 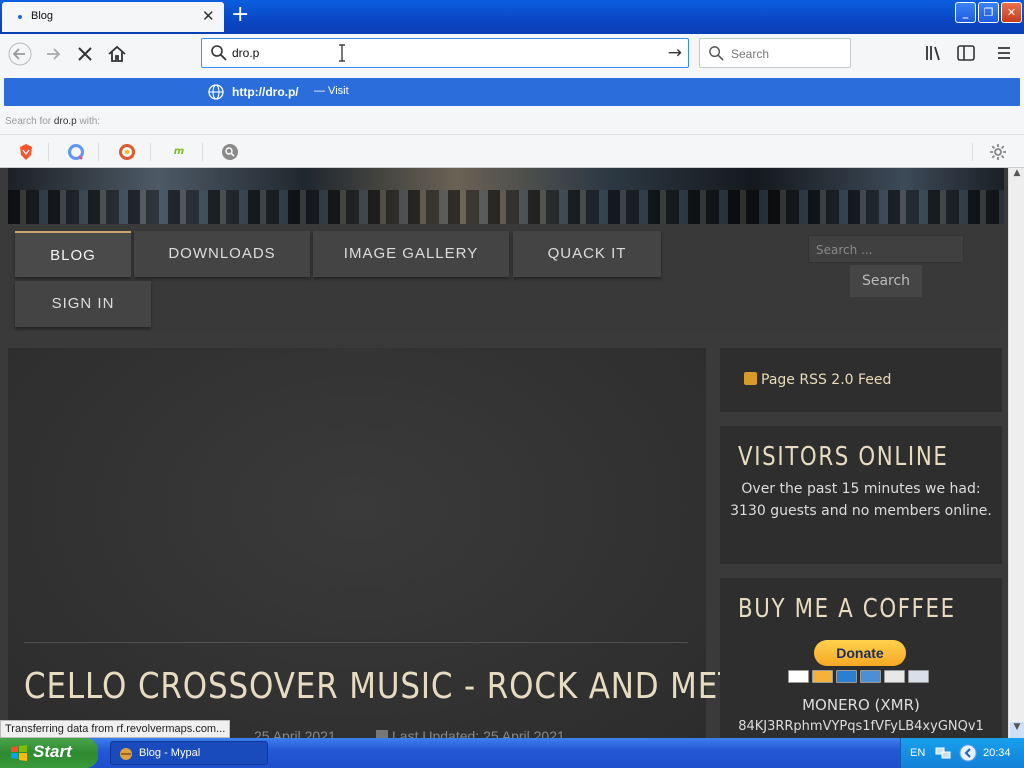 I want to click on go-arrow-icon: →, so click(x=675, y=53).